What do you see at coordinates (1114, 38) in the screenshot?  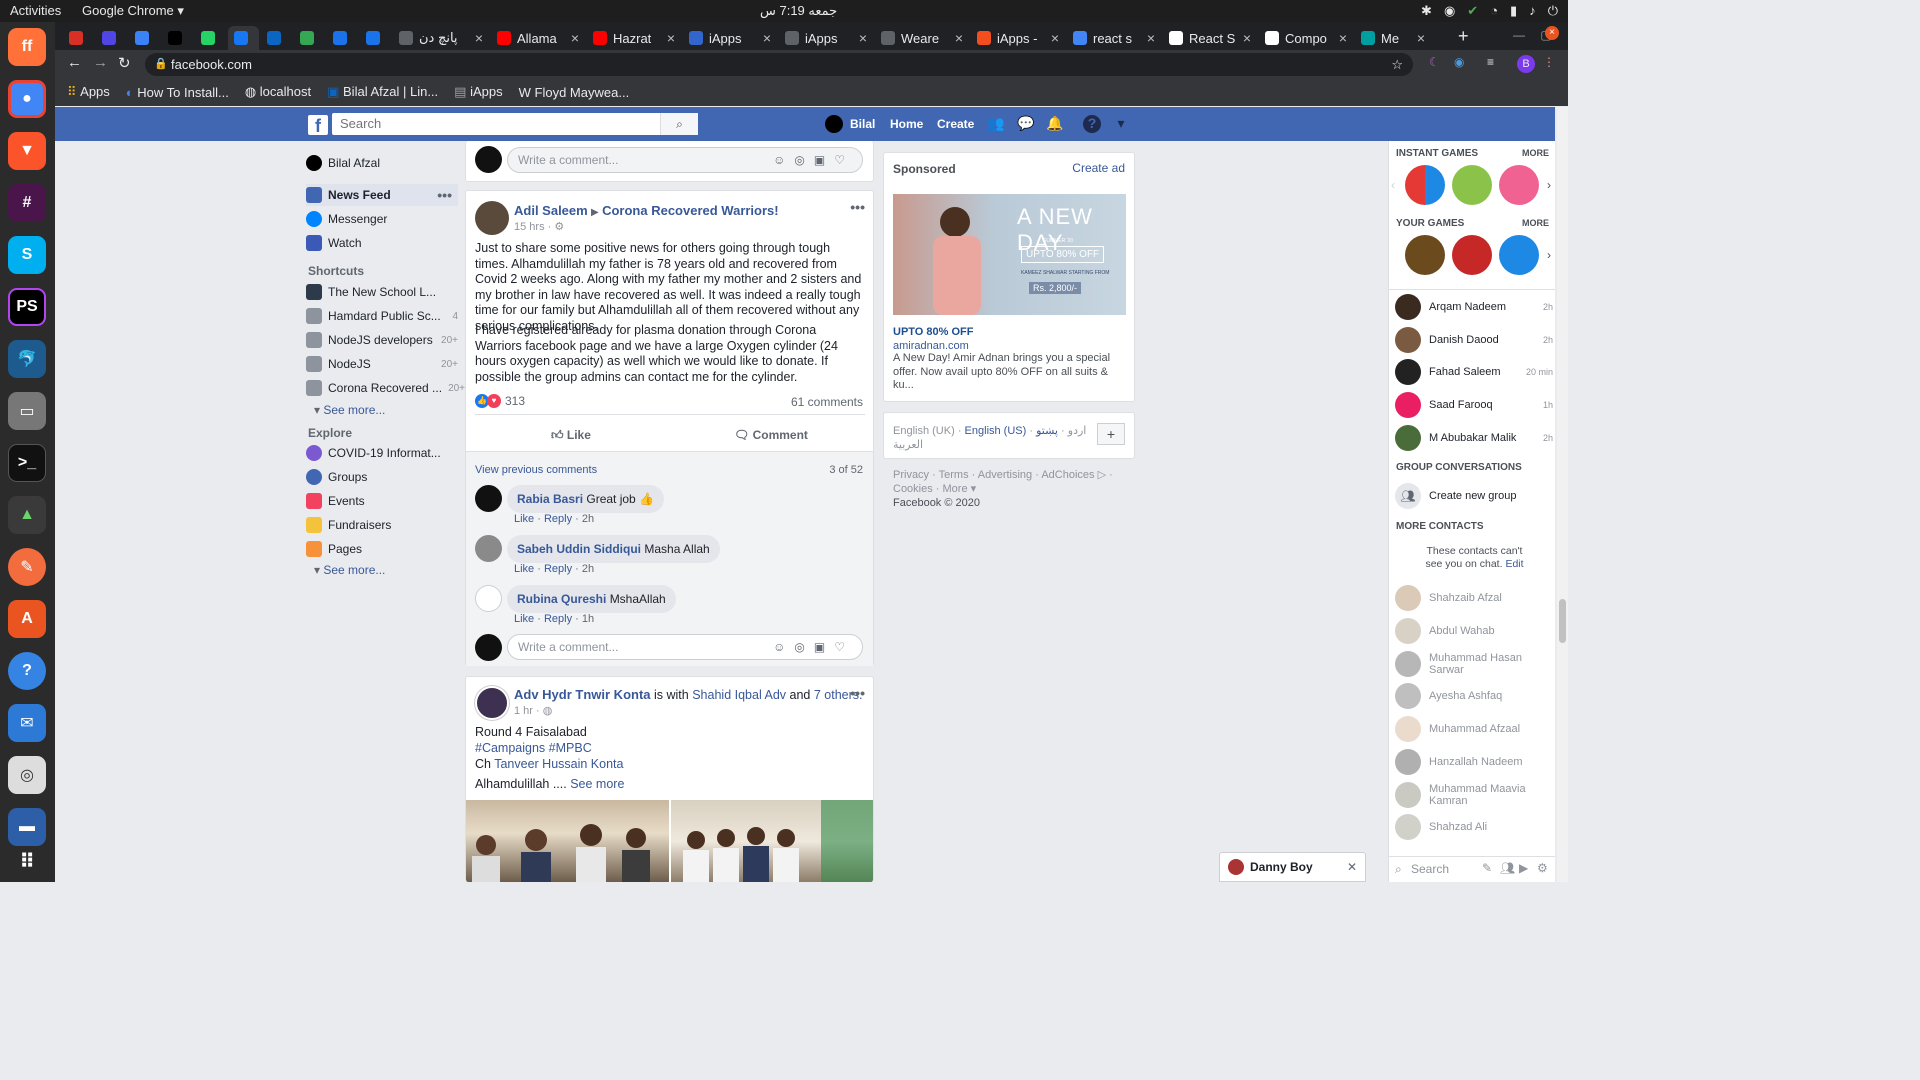 I see `browser-tab: react s ×` at bounding box center [1114, 38].